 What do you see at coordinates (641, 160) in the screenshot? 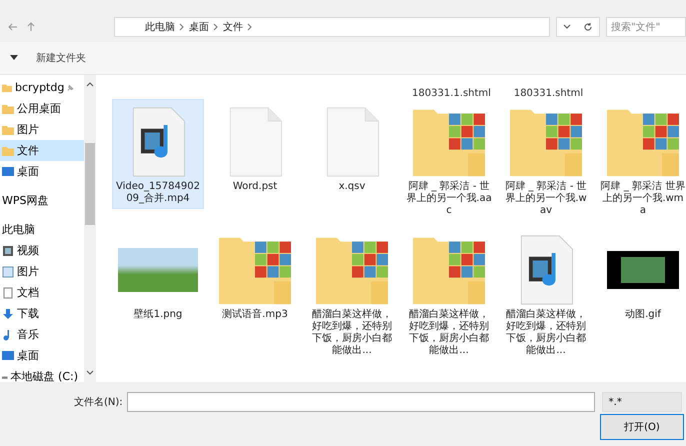
I see `file-item: 阿肆 _ 郭采洁 世界上的另一个我.wma` at bounding box center [641, 160].